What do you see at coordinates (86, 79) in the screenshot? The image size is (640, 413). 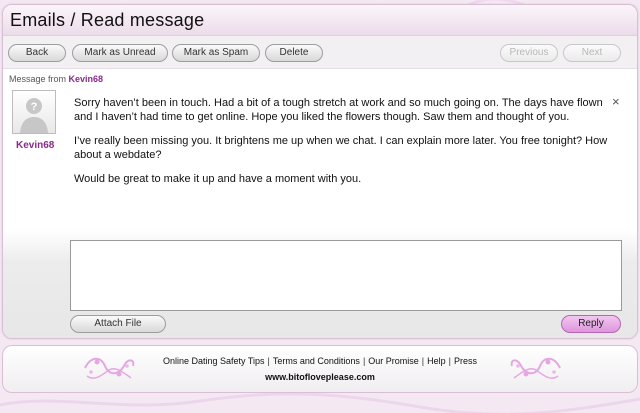 I see `from-sender-name: Kevin68` at bounding box center [86, 79].